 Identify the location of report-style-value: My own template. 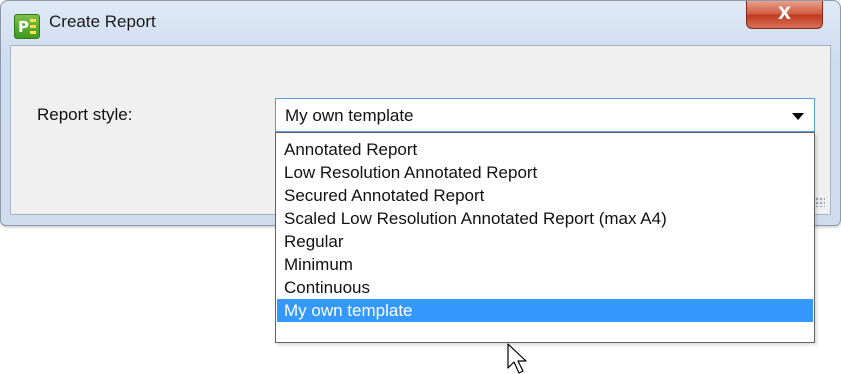
(349, 115).